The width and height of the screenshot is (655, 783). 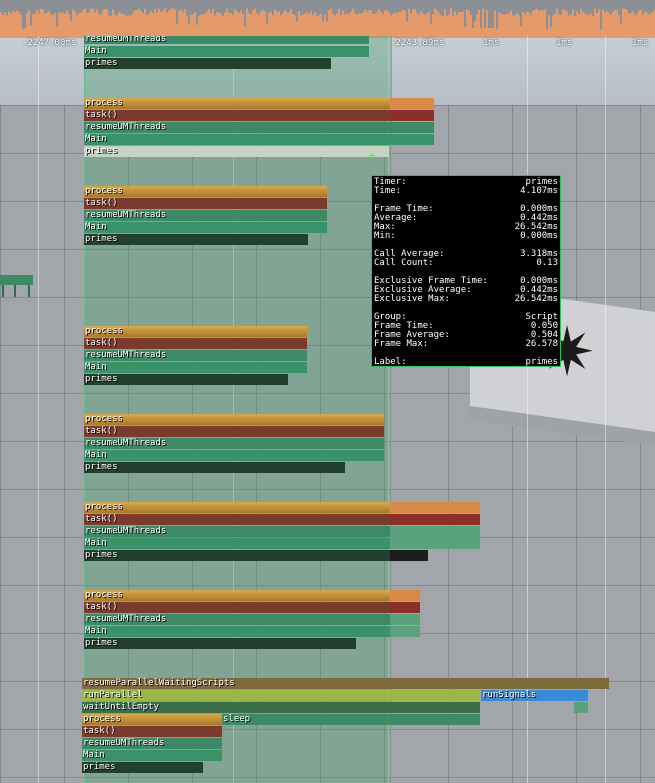 I want to click on frame-time-graph, so click(x=327, y=19).